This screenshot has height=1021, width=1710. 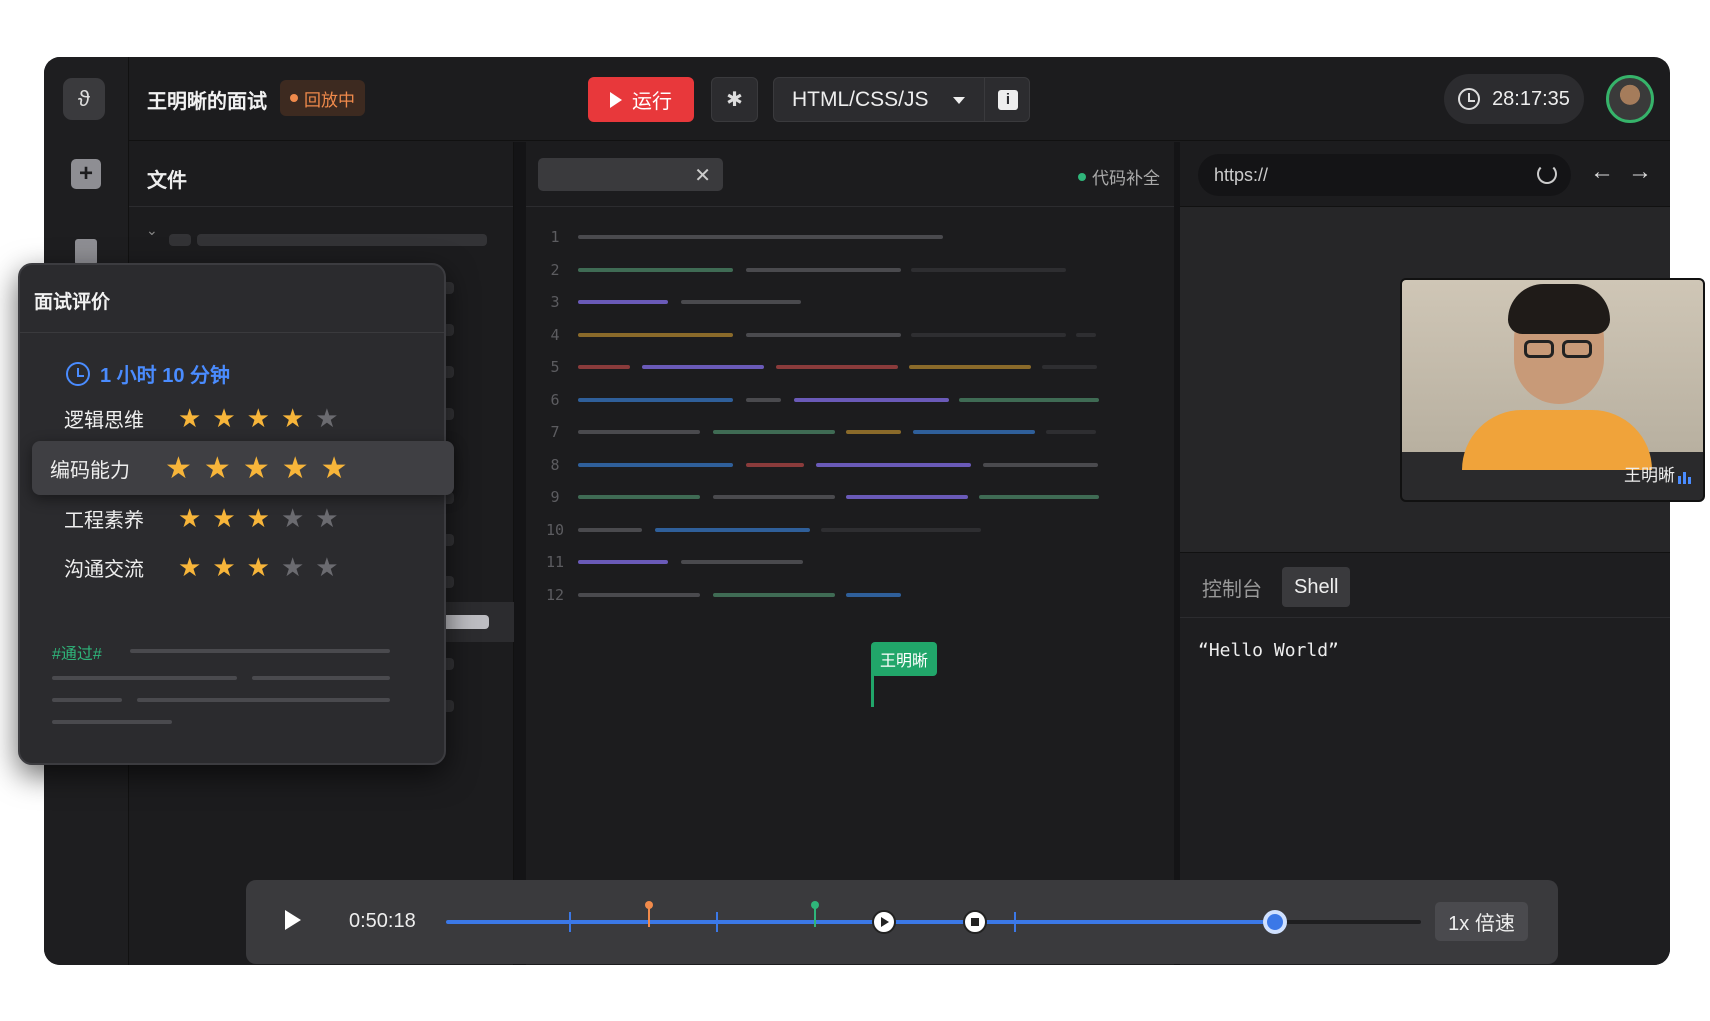 What do you see at coordinates (884, 922) in the screenshot?
I see `run-marker-icon` at bounding box center [884, 922].